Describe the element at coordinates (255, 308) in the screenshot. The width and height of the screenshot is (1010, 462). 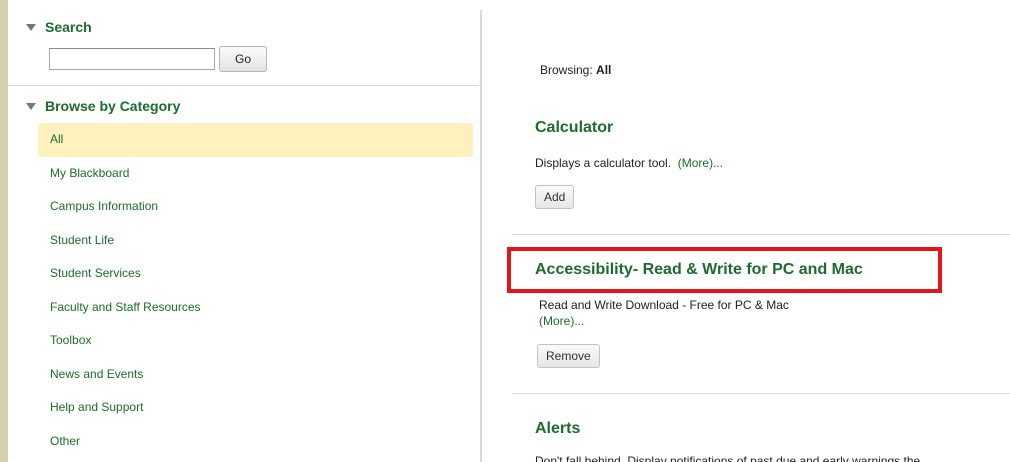
I see `category-item-faculty-staff-resources: Faculty and Staff Resources` at that location.